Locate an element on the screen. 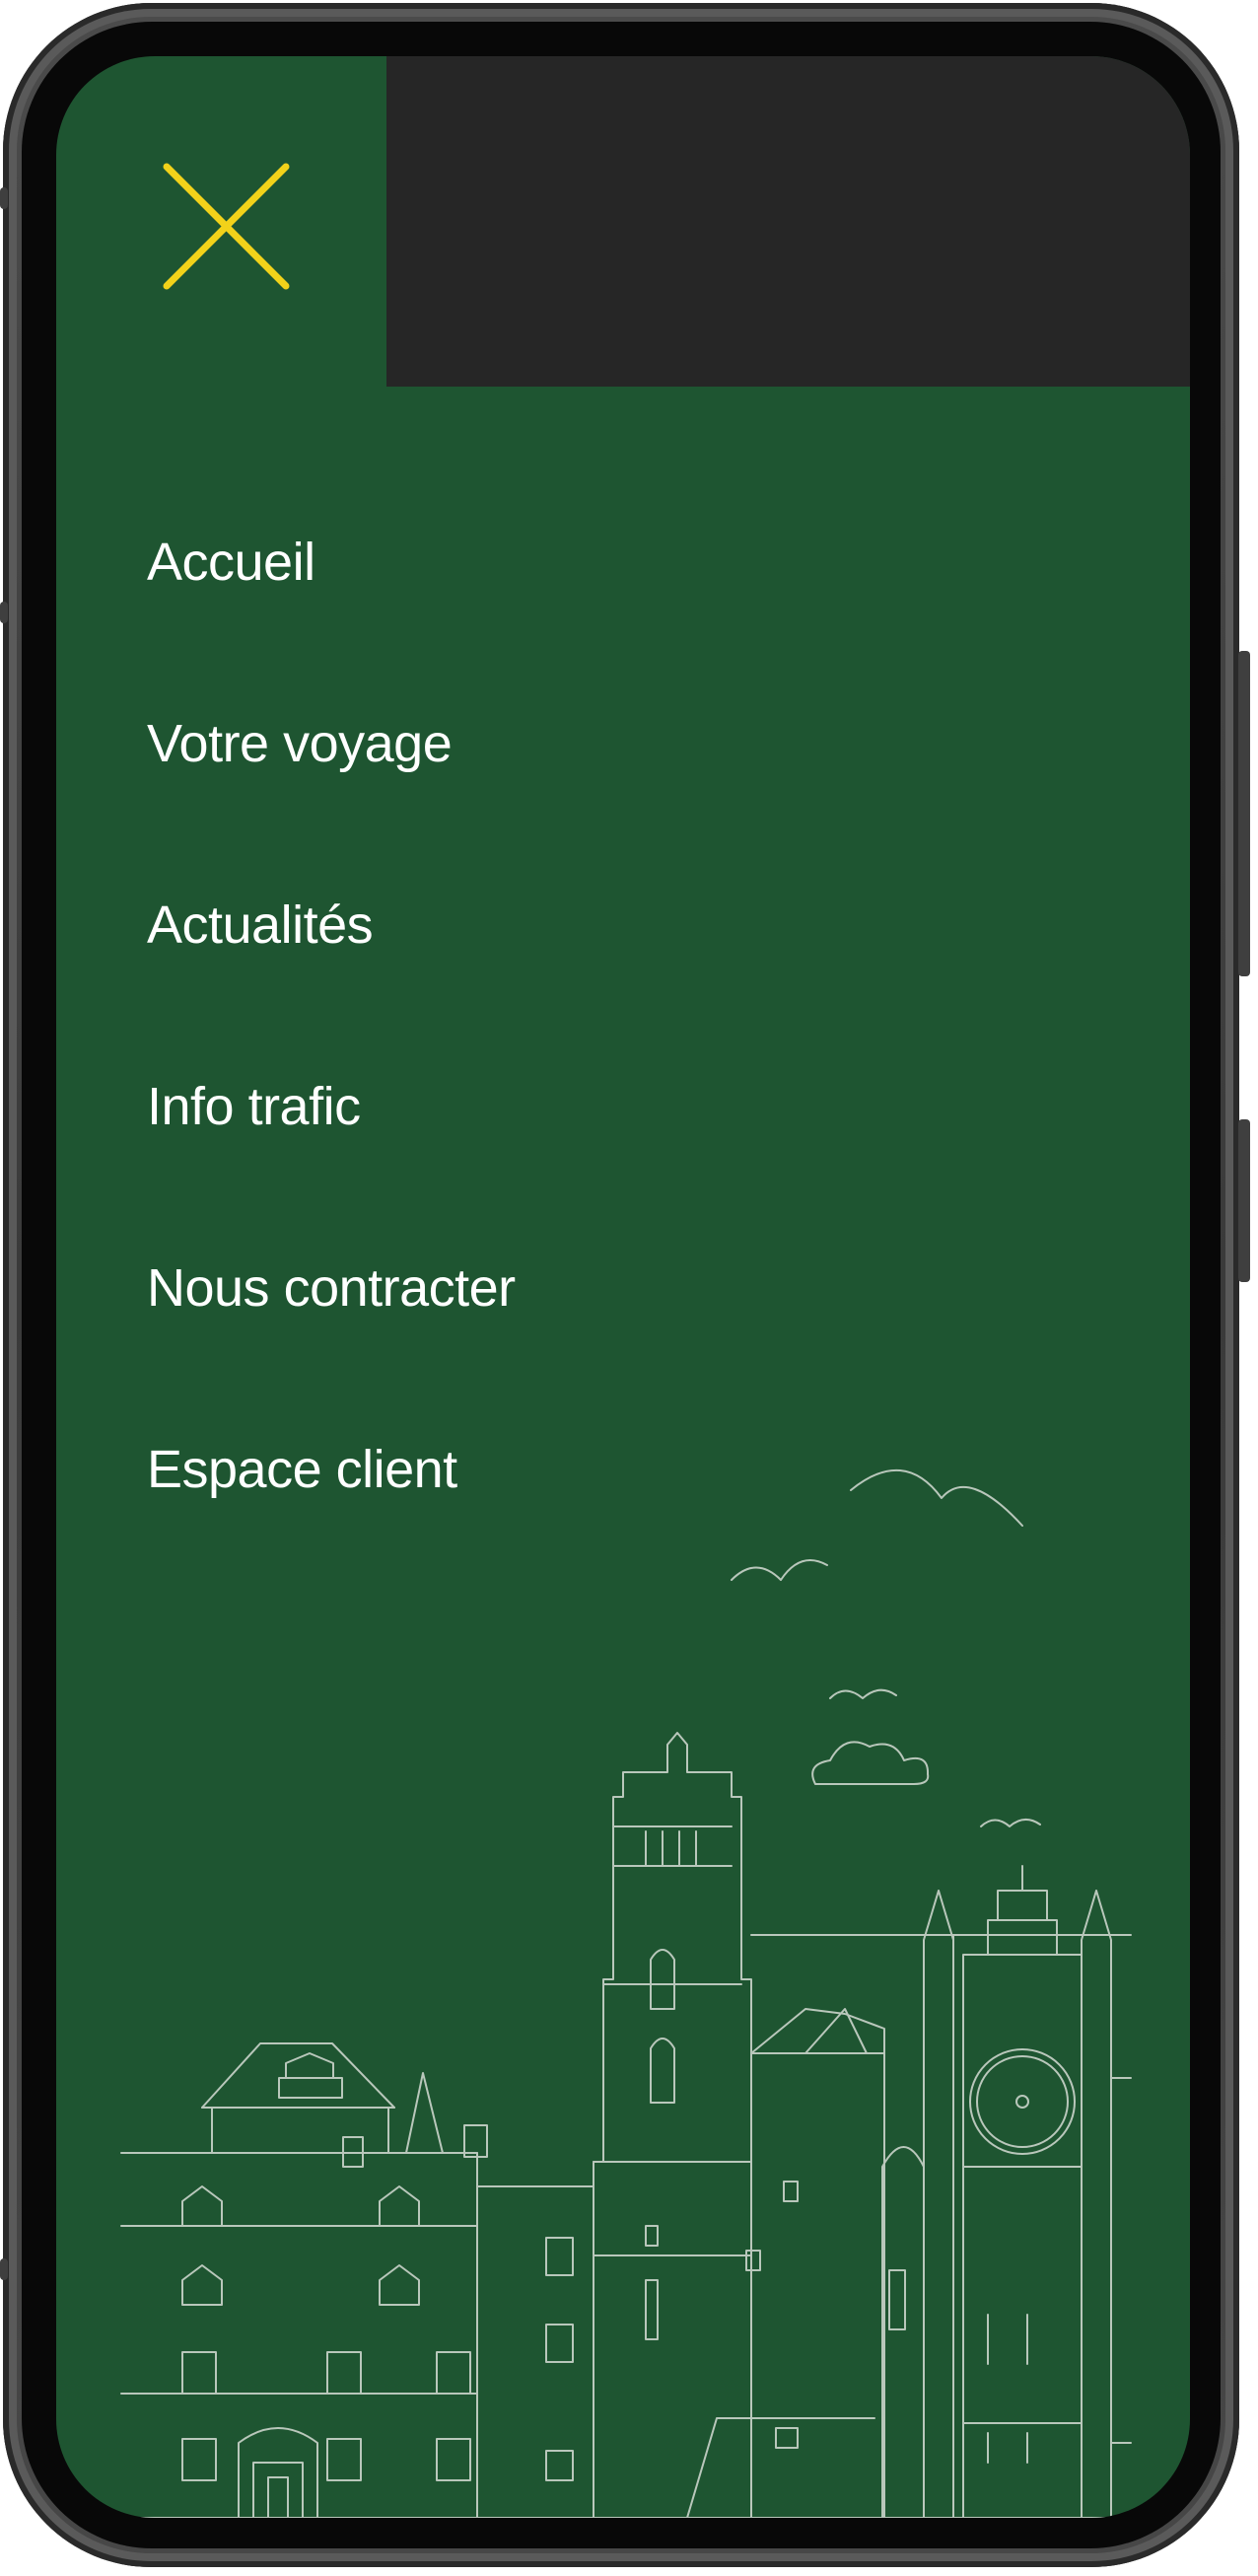 This screenshot has height=2576, width=1258. menu-item-actualites: Actualités is located at coordinates (331, 983).